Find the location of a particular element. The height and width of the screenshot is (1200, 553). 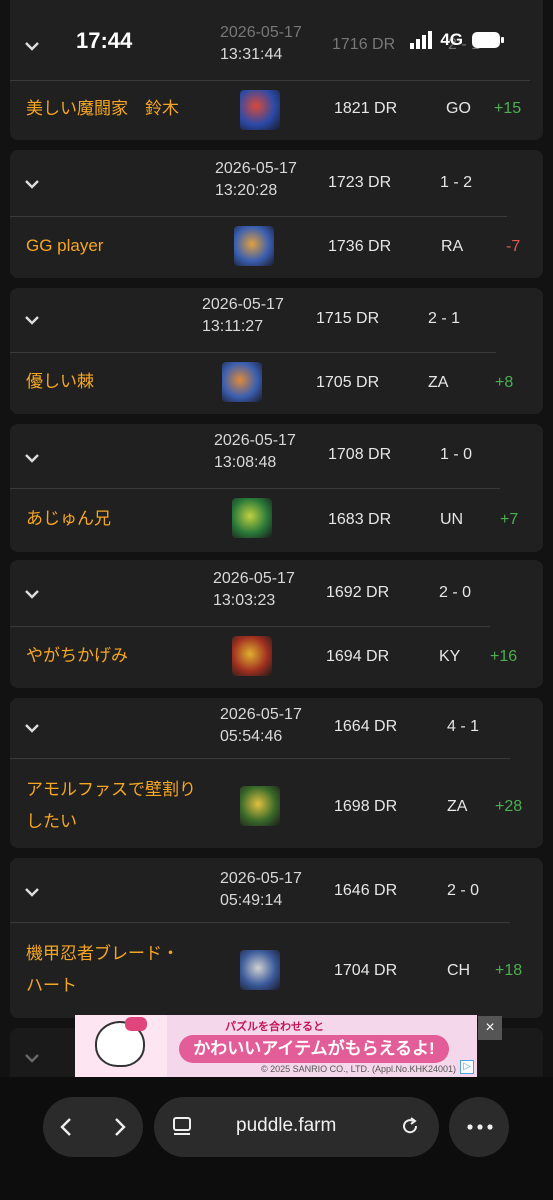

match-datetime: 2026-05-17 13:03:23 is located at coordinates (254, 590).